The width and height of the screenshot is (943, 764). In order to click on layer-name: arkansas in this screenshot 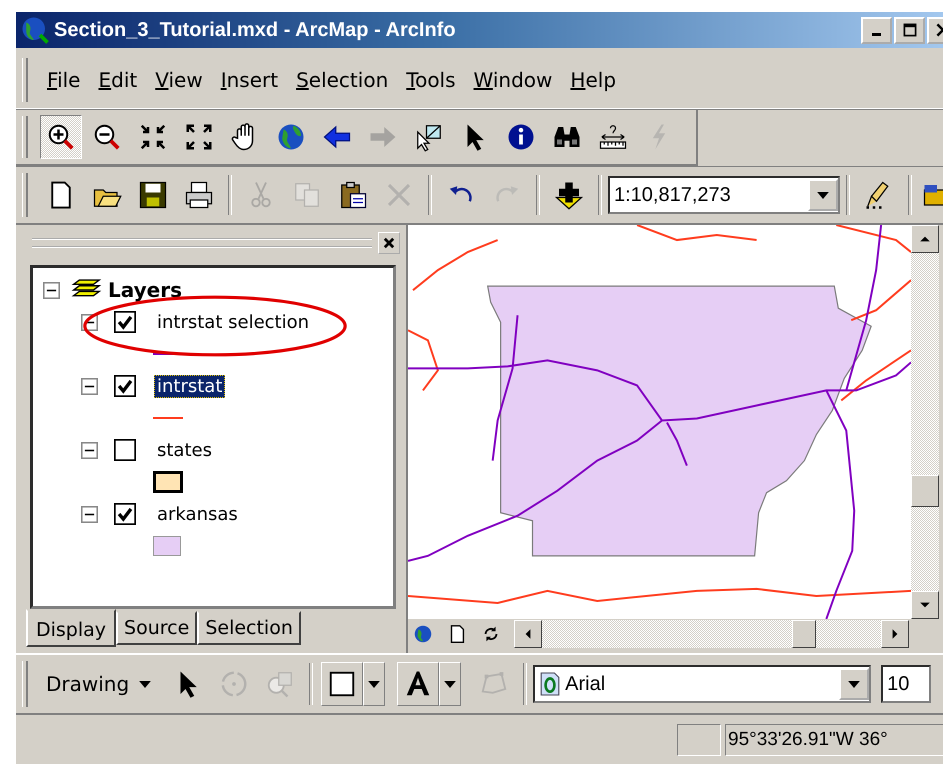, I will do `click(197, 514)`.